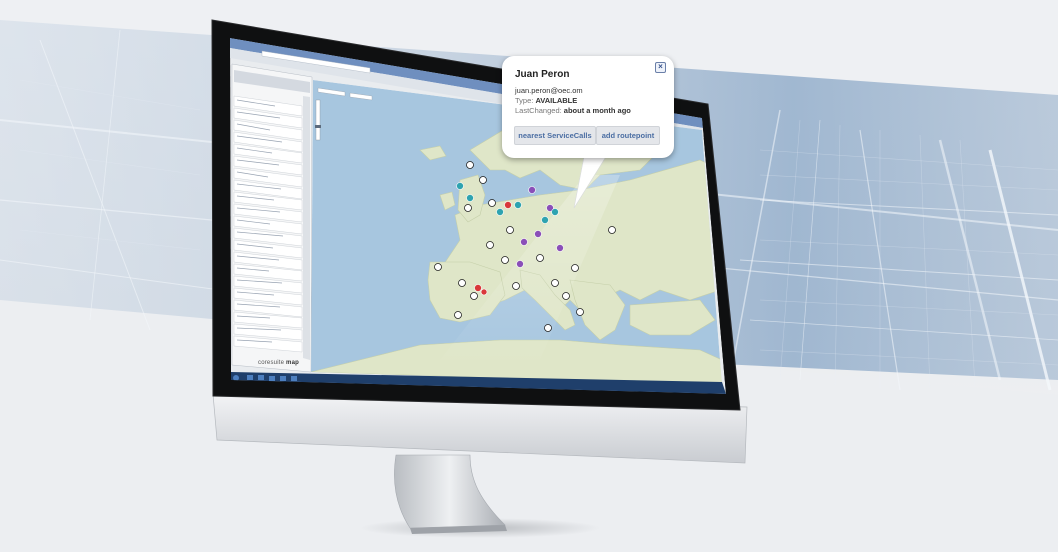 Image resolution: width=1058 pixels, height=552 pixels. What do you see at coordinates (660, 67) in the screenshot?
I see `close-icon: ×` at bounding box center [660, 67].